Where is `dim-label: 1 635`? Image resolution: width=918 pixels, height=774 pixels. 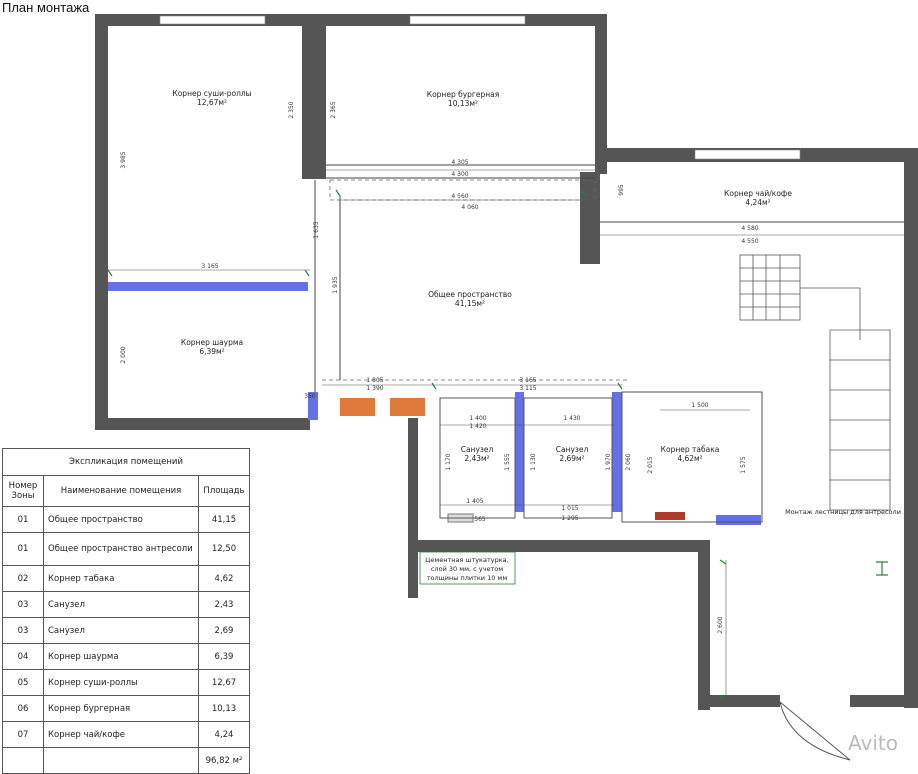
dim-label: 1 635 is located at coordinates (316, 229).